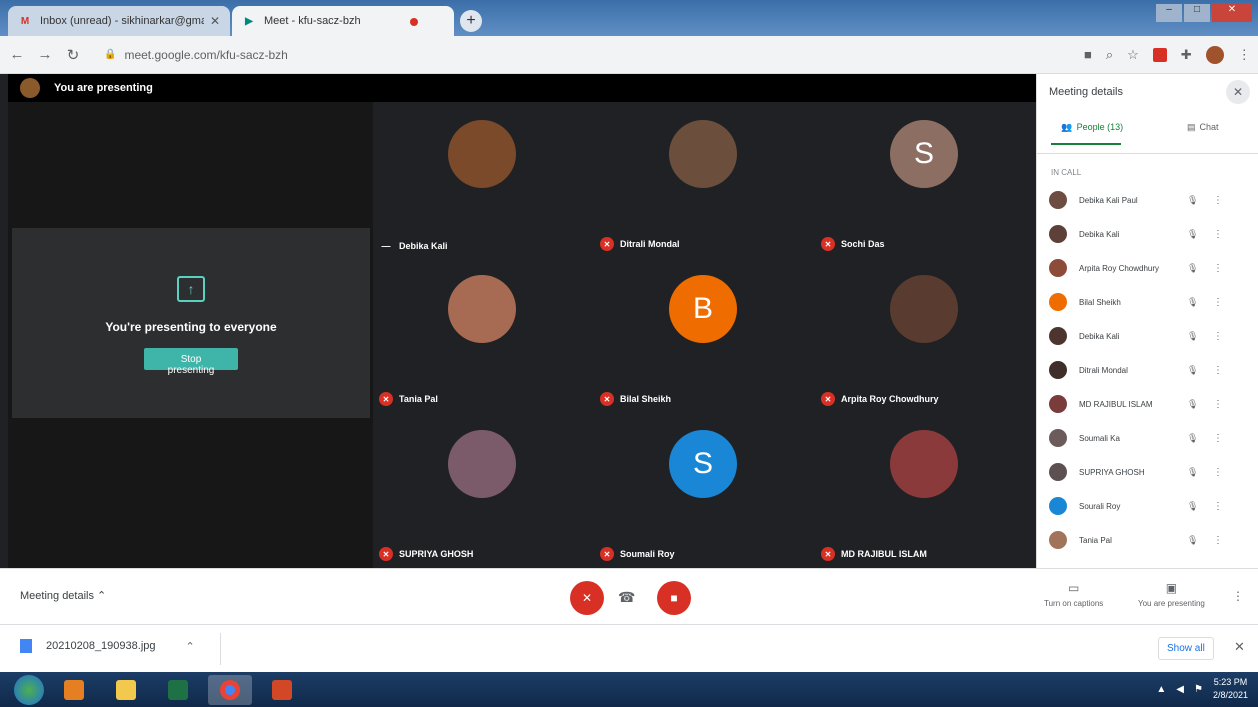  I want to click on start-button, so click(29, 689).